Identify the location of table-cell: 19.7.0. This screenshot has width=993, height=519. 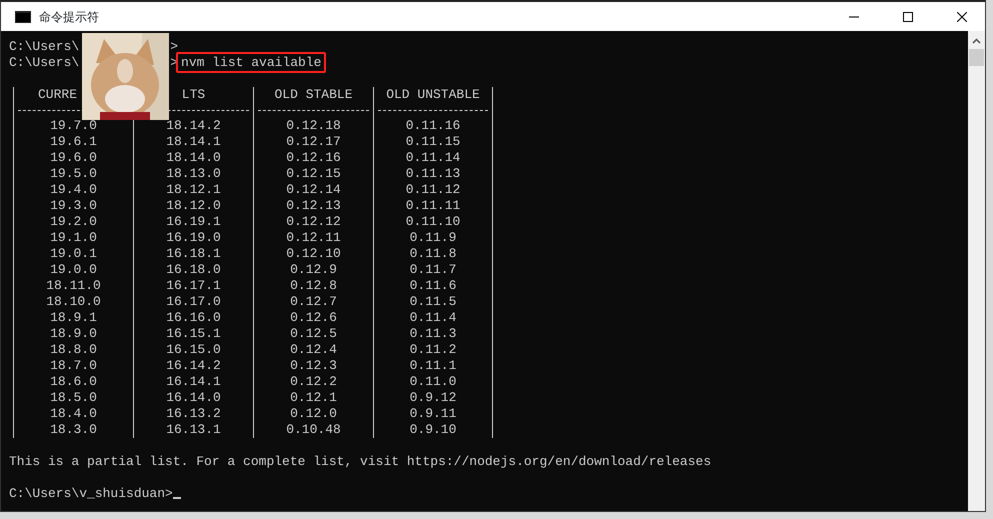
(73, 125).